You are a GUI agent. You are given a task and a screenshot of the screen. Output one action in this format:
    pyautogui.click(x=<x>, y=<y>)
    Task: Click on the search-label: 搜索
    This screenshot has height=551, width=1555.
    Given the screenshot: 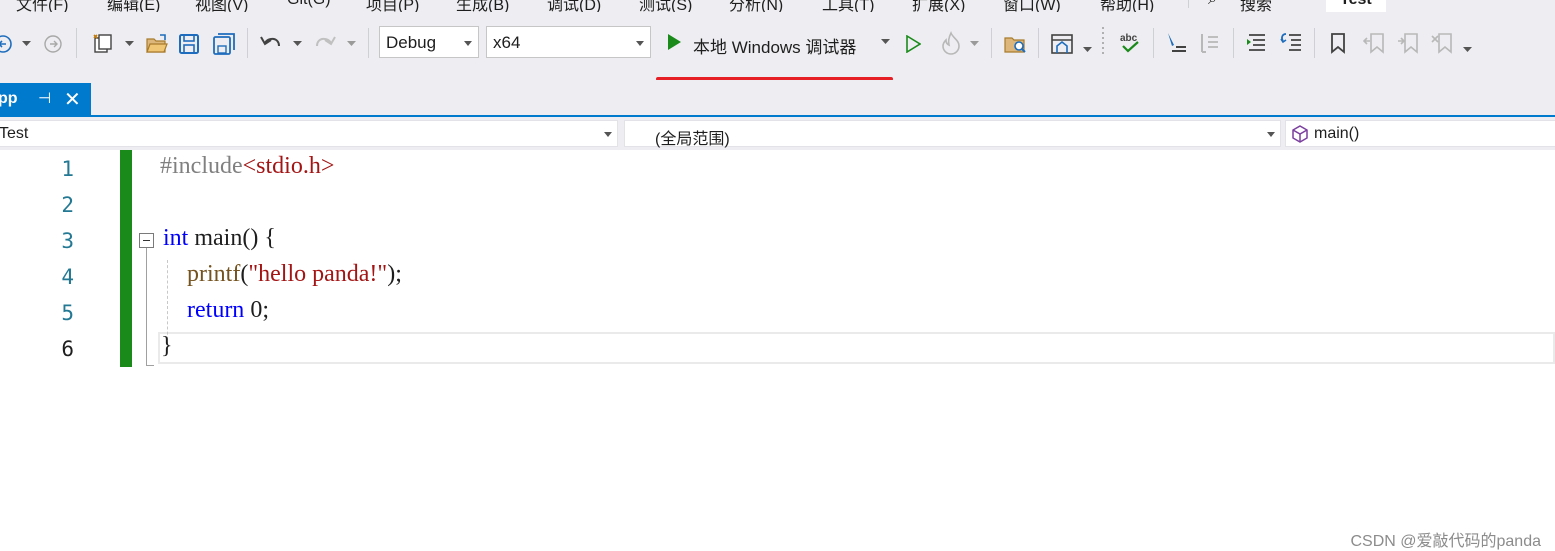 What is the action you would take?
    pyautogui.click(x=1256, y=6)
    